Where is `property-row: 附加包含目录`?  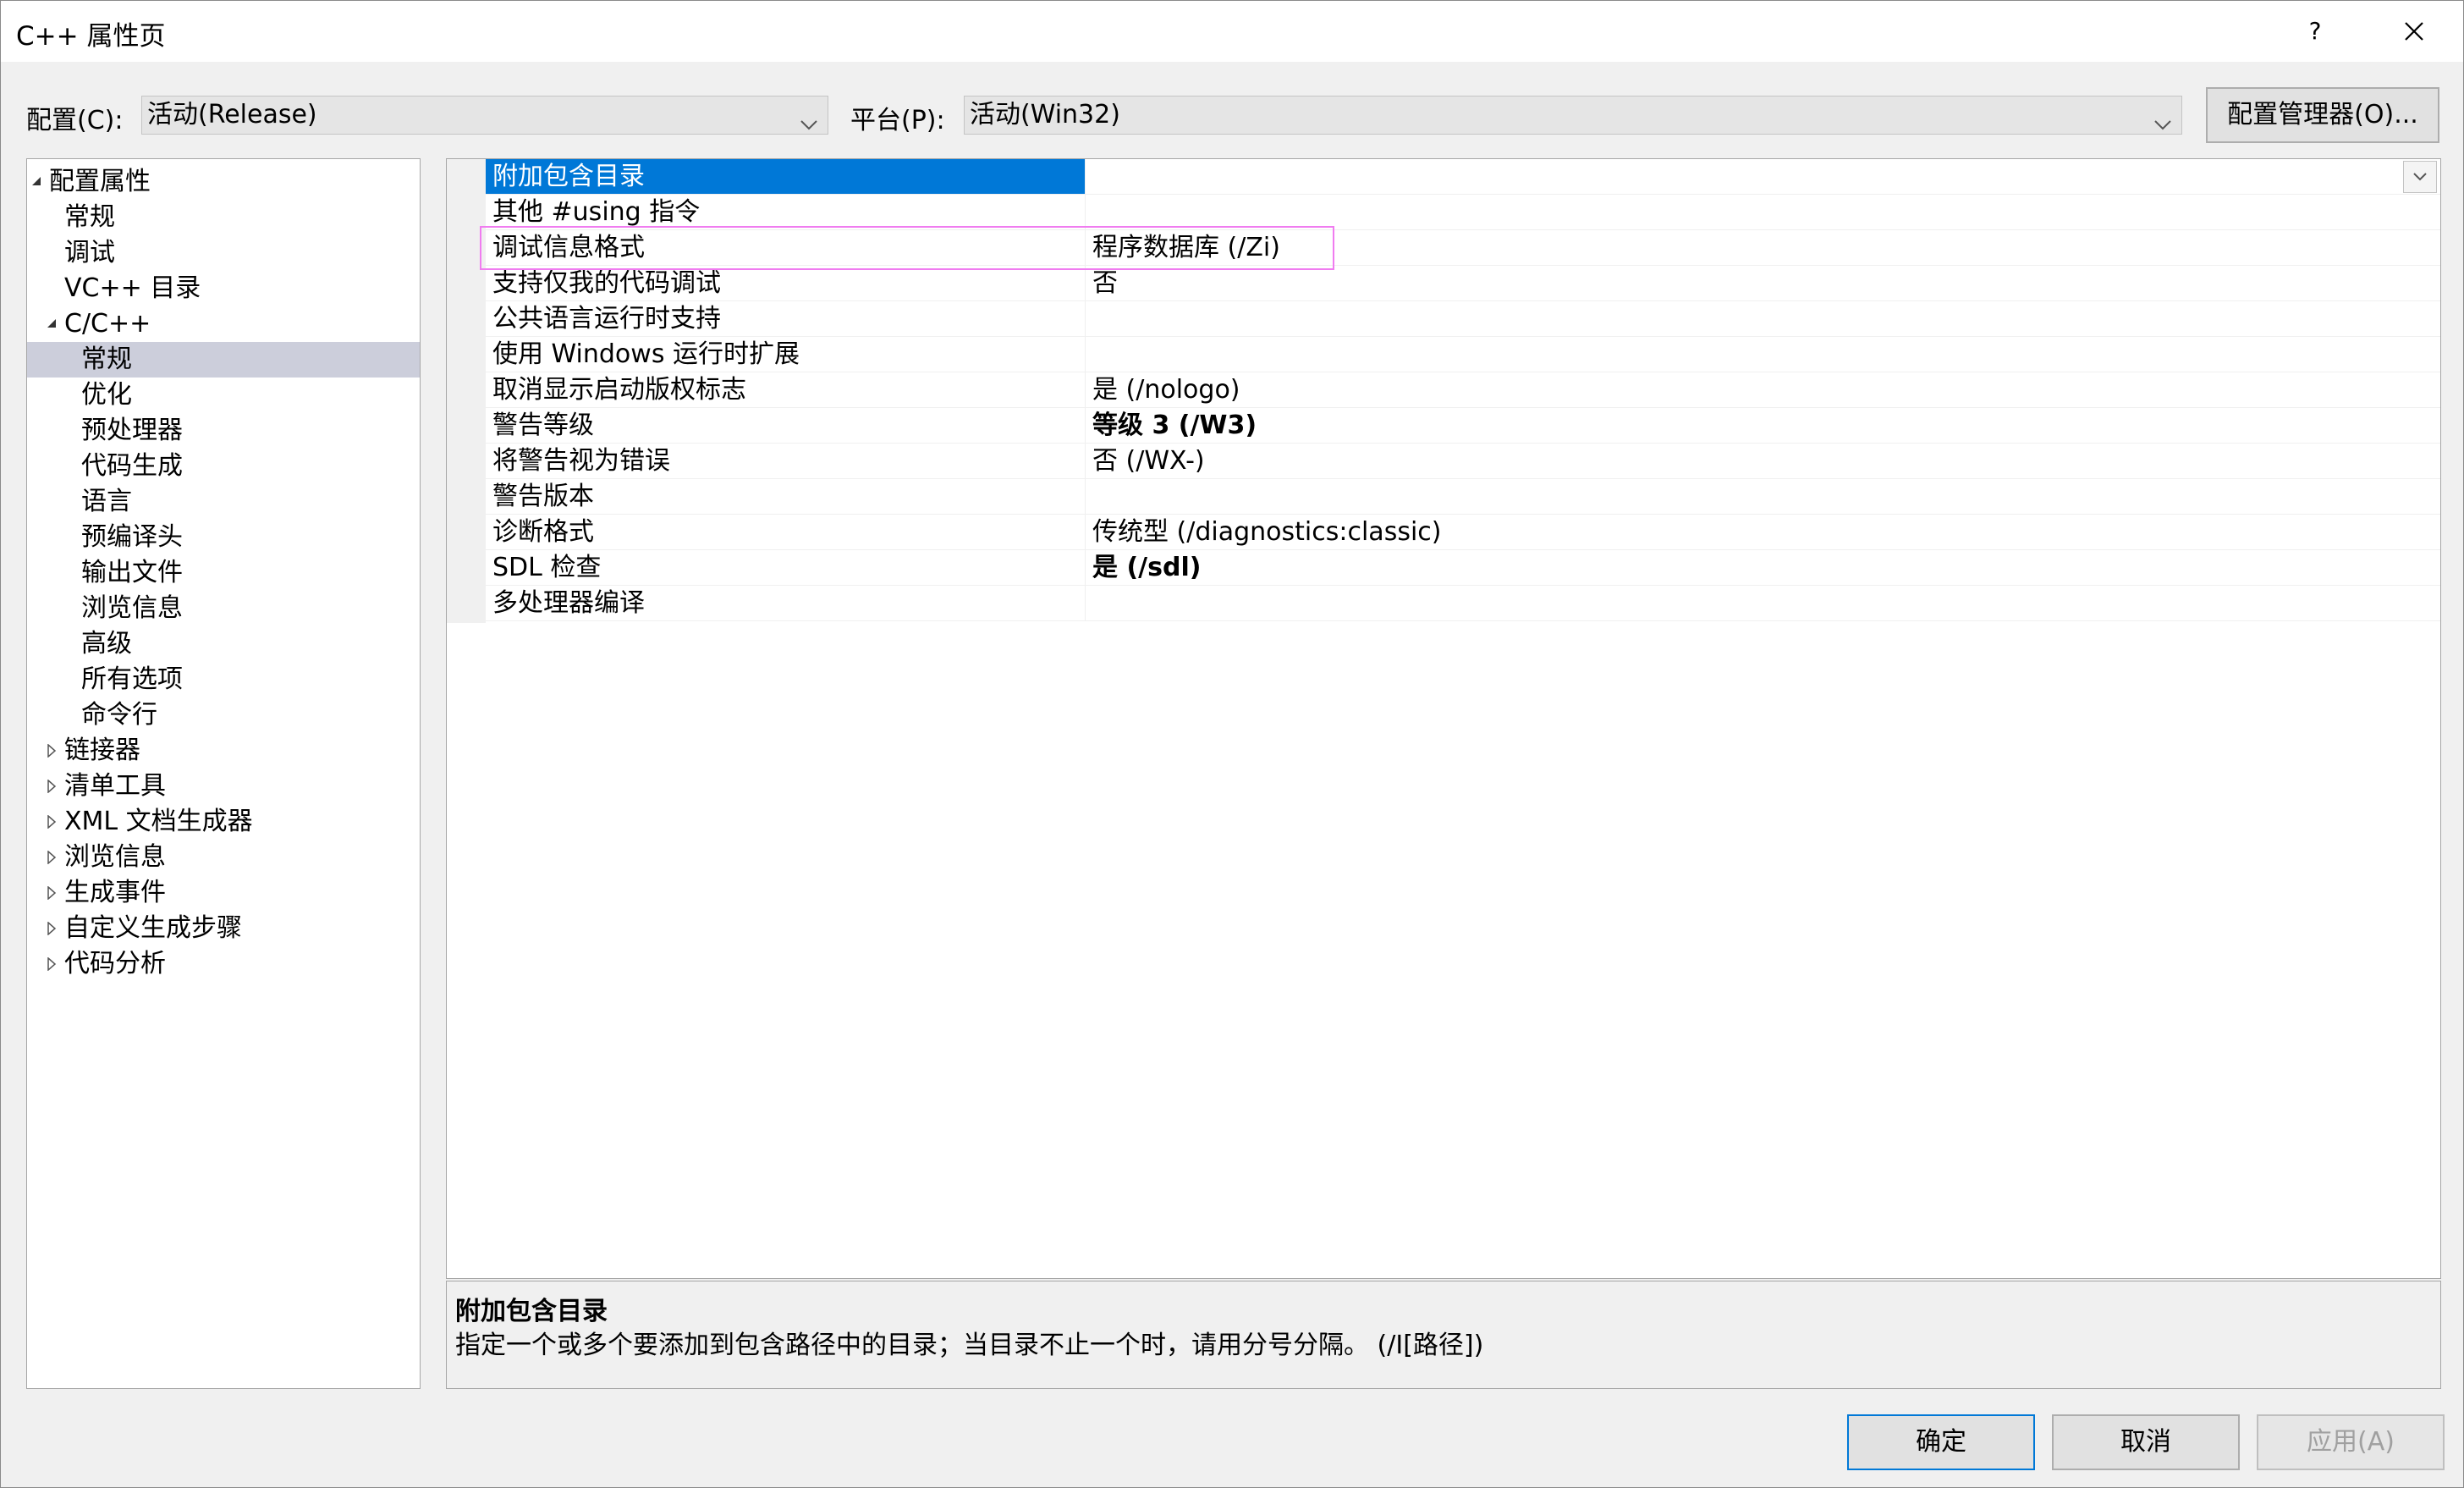
property-row: 附加包含目录 is located at coordinates (1463, 177).